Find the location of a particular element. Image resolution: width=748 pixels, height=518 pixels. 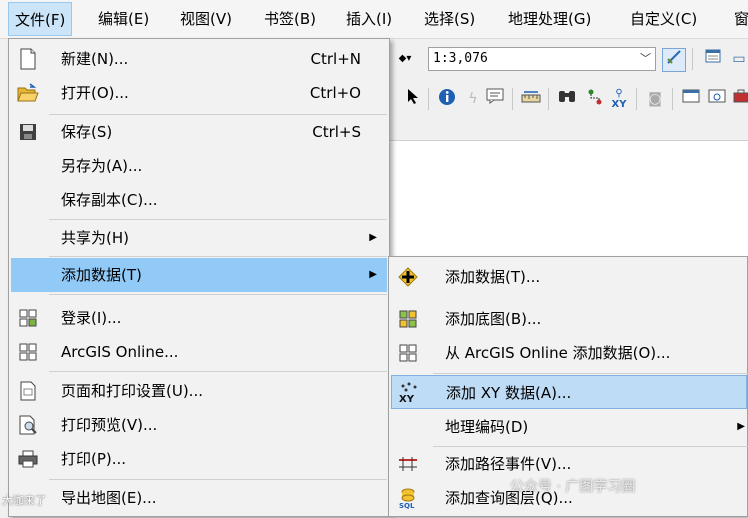

arcgis-online-grid-icon is located at coordinates (408, 353).